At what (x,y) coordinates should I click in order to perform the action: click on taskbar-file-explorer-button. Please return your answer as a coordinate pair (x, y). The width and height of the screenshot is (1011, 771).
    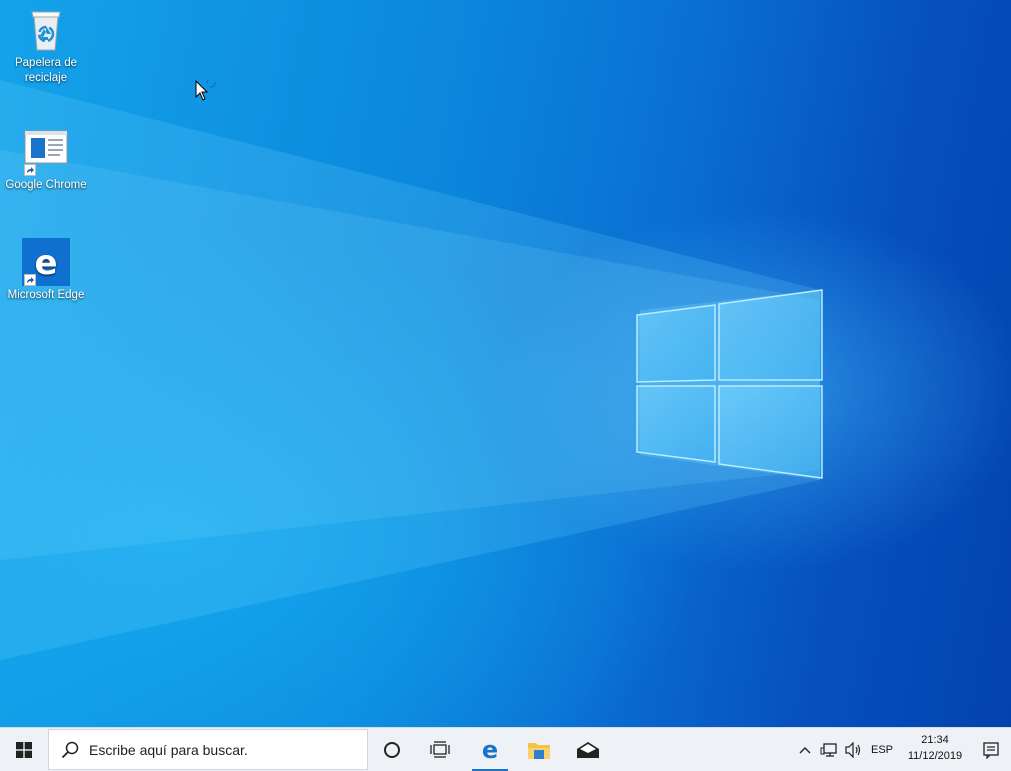
    Looking at the image, I should click on (539, 749).